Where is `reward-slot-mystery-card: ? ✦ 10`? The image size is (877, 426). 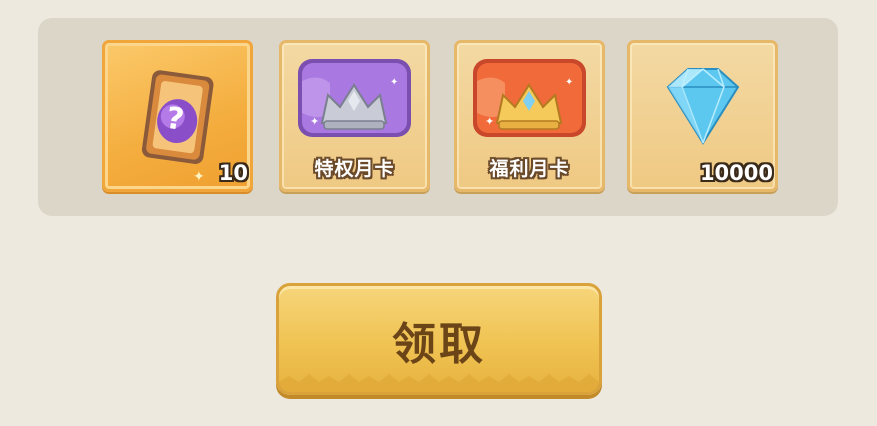
reward-slot-mystery-card: ? ✦ 10 is located at coordinates (177, 116).